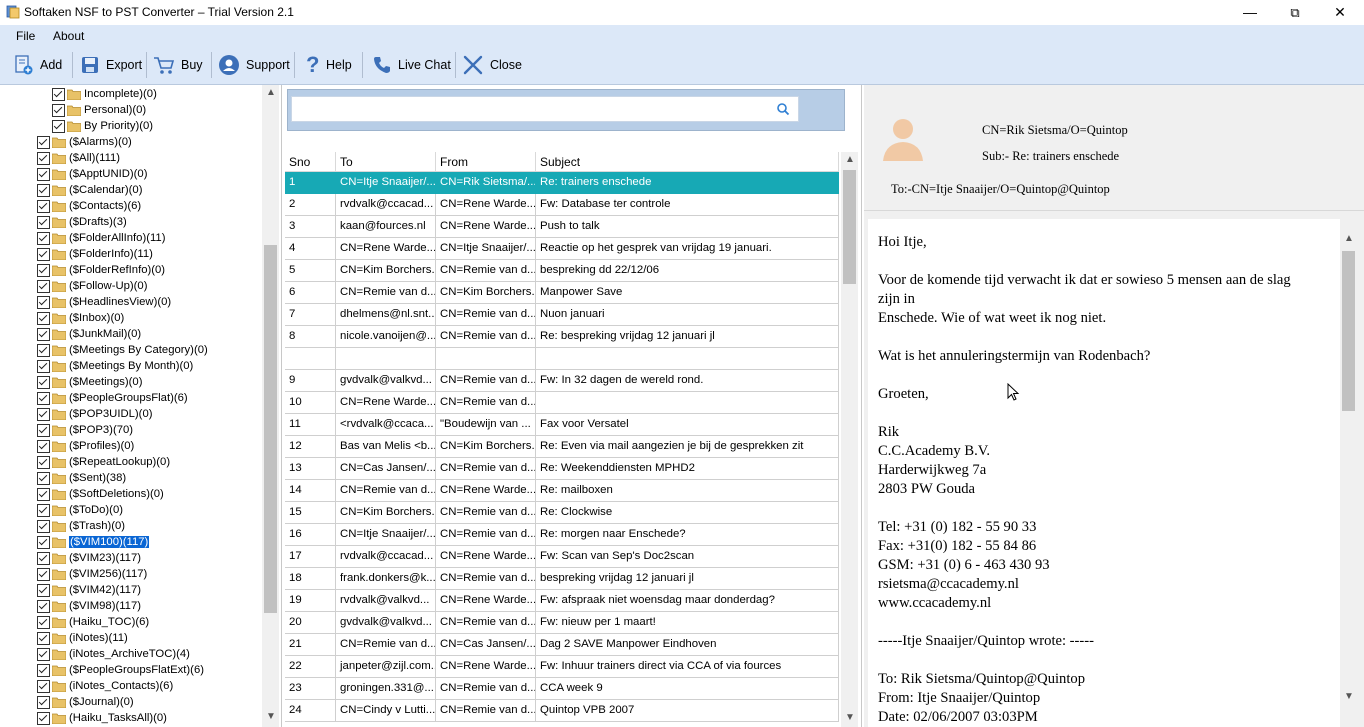 Image resolution: width=1364 pixels, height=727 pixels. What do you see at coordinates (1295, 12) in the screenshot?
I see `maximize-button: ⧉` at bounding box center [1295, 12].